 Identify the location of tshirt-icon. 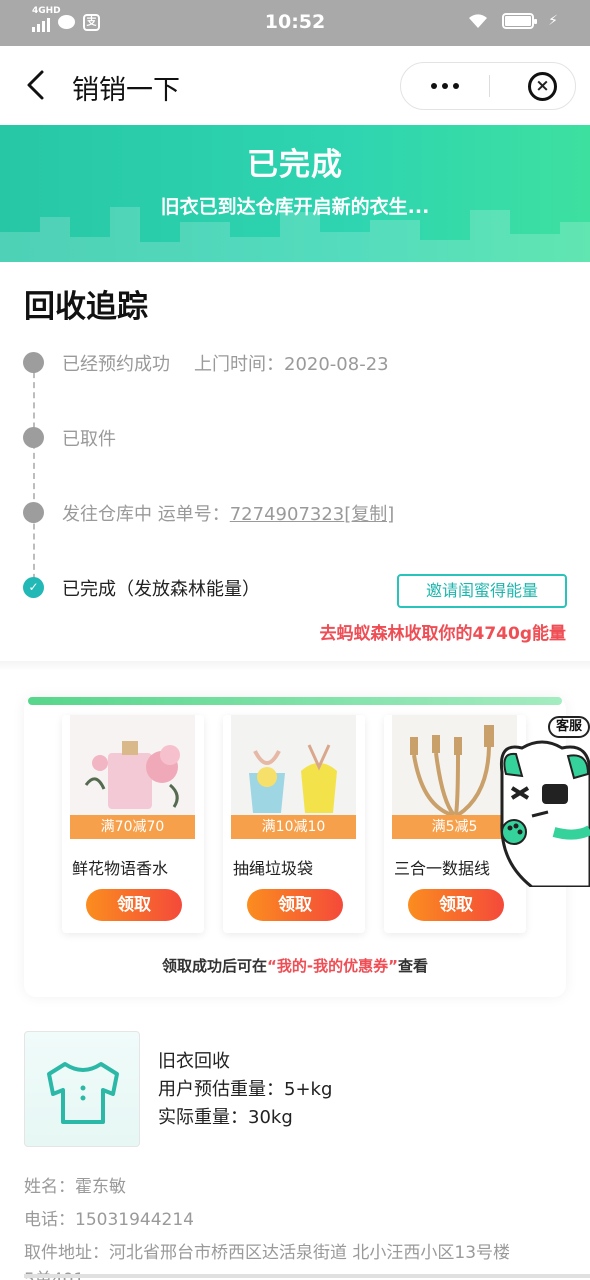
(83, 1093).